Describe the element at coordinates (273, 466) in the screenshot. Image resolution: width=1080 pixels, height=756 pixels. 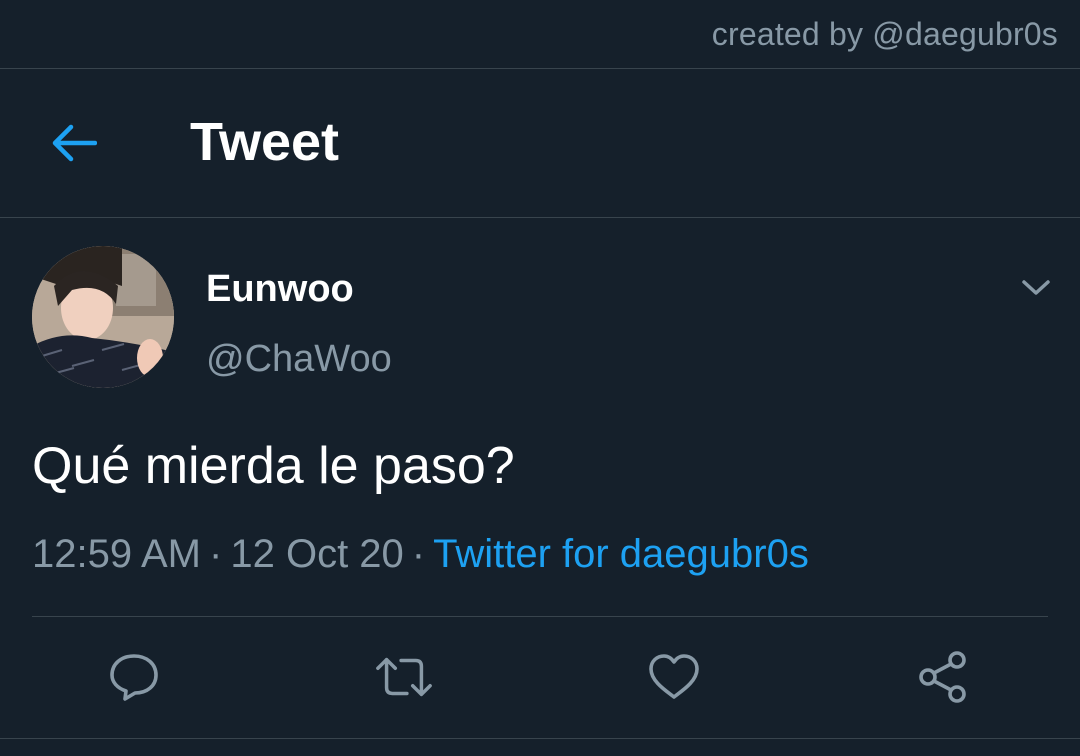
I see `tweet-text: Qué mierda le paso?` at that location.